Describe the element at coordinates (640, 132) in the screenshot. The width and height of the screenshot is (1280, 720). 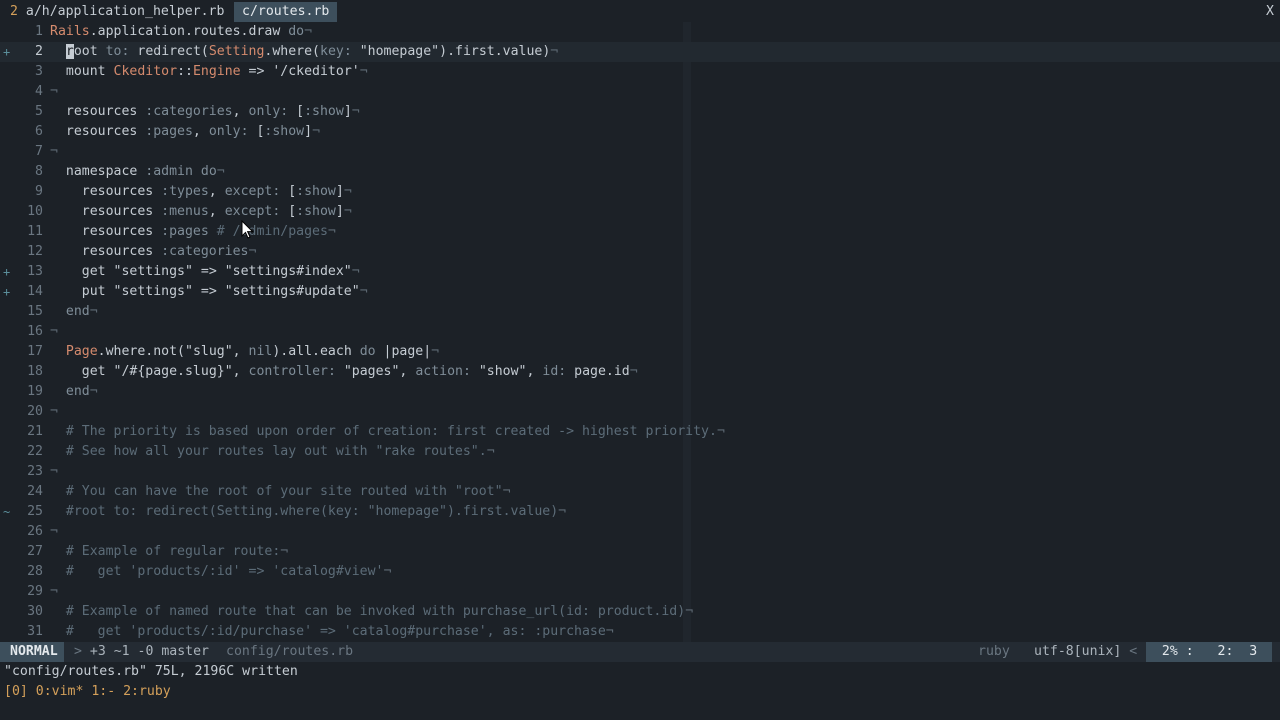
I see `code-line: 6 resources :pages, only: [:show]¬` at that location.